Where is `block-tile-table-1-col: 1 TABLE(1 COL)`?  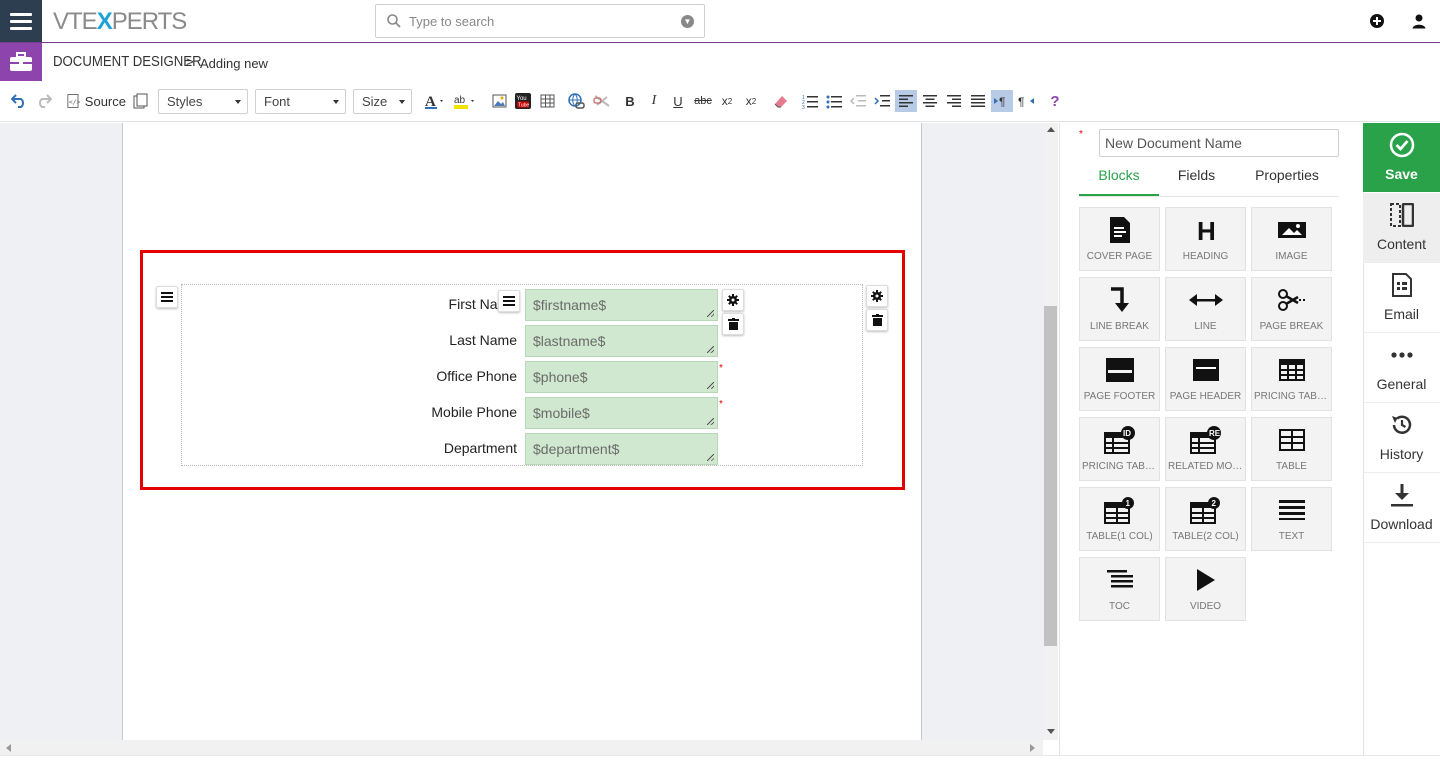
block-tile-table-1-col: 1 TABLE(1 COL) is located at coordinates (1119, 519).